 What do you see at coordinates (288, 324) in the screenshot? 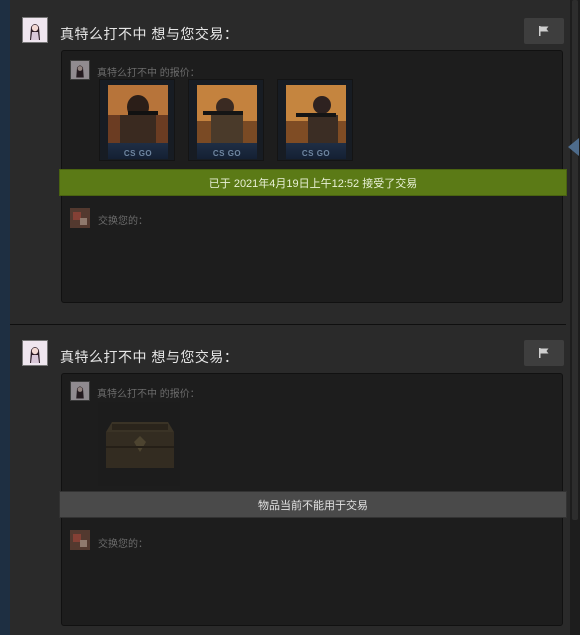
I see `offer-divider` at bounding box center [288, 324].